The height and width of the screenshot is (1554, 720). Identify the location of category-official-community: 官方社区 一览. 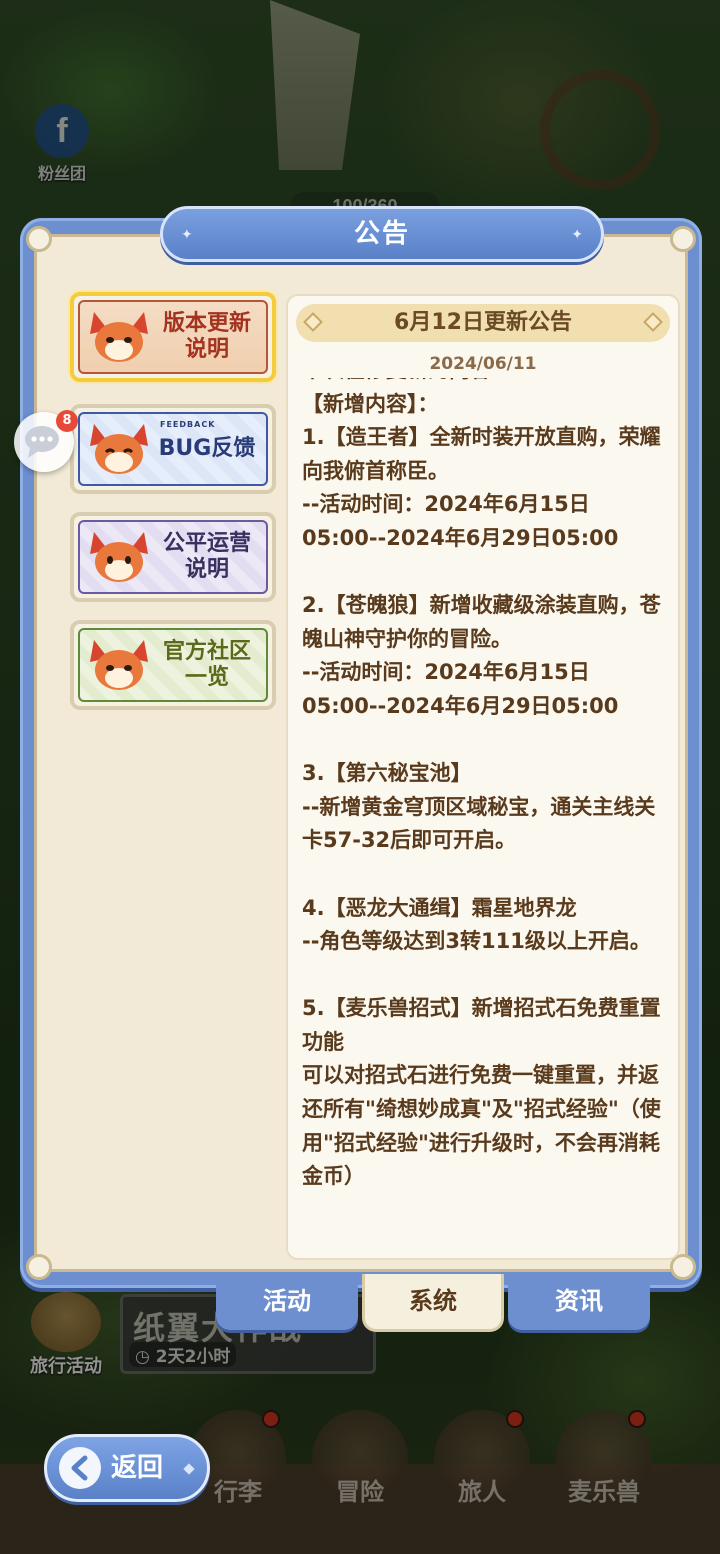
(173, 665).